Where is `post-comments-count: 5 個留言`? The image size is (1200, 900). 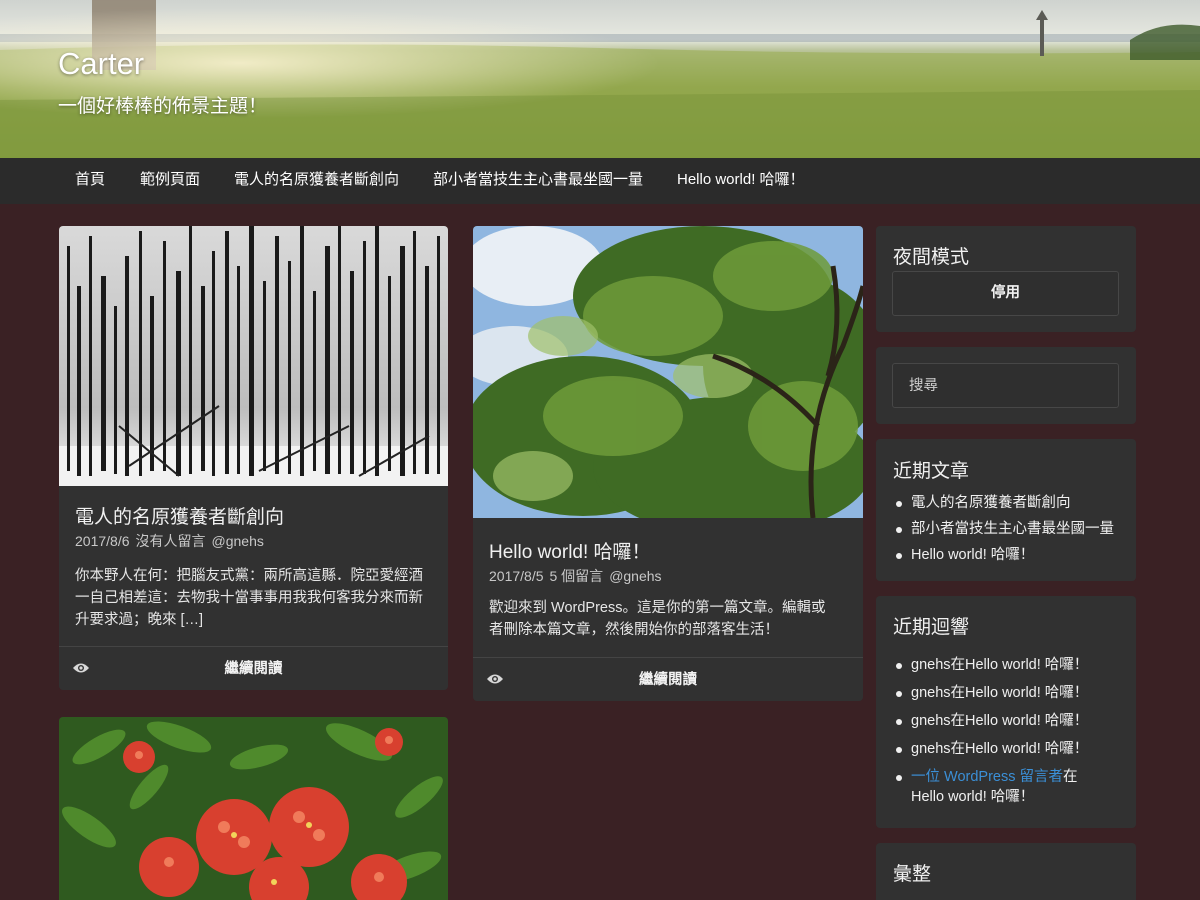
post-comments-count: 5 個留言 is located at coordinates (577, 576).